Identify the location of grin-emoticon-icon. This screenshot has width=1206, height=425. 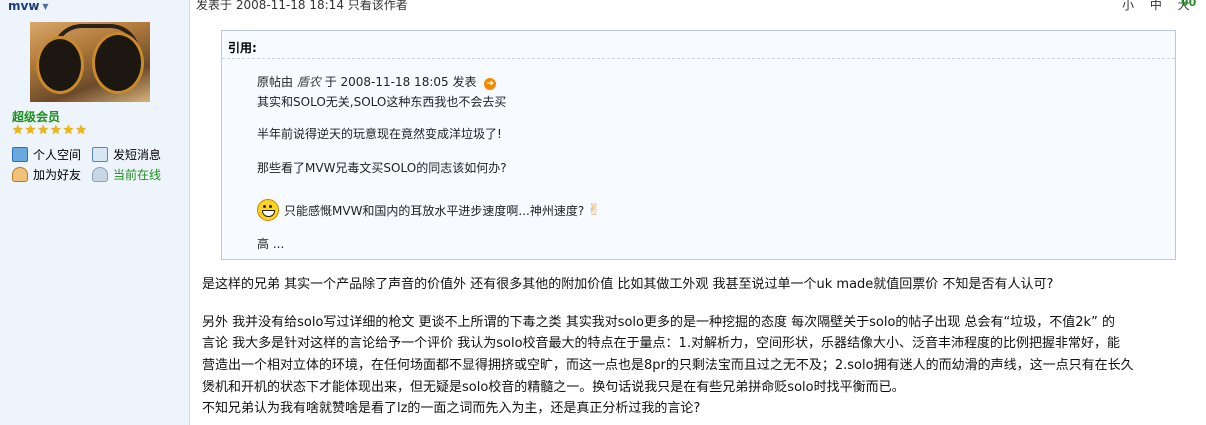
(268, 210).